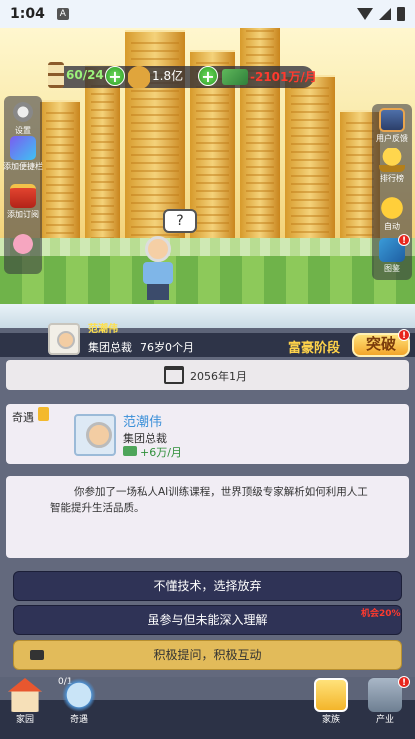  I want to click on event-tag: 奇遇, so click(23, 417).